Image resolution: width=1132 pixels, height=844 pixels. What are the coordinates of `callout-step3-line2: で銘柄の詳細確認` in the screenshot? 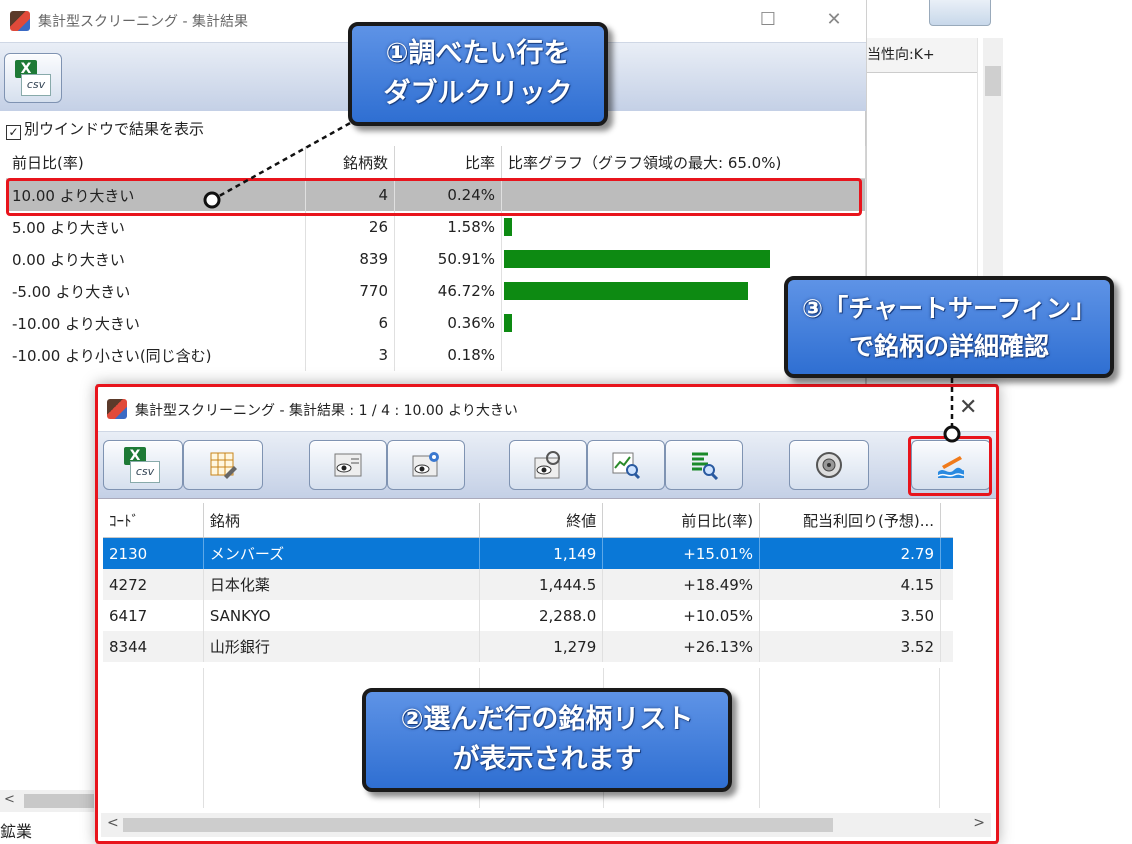 It's located at (948, 346).